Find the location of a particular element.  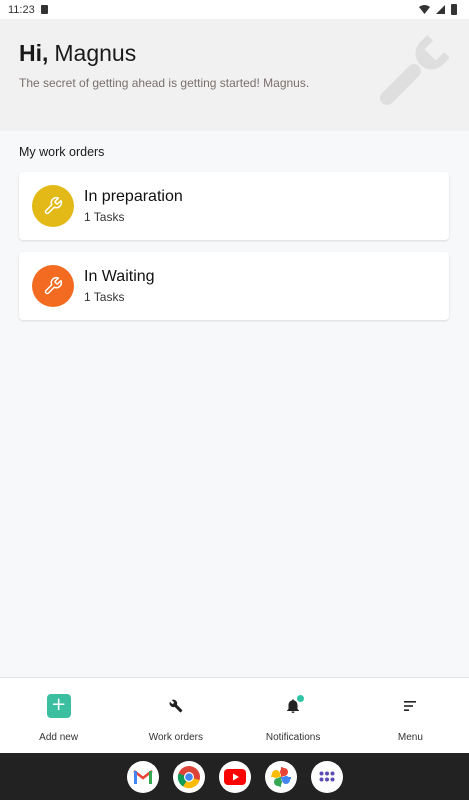

bottom-nav: + Add new Work orders Notifications Menu is located at coordinates (234, 715).